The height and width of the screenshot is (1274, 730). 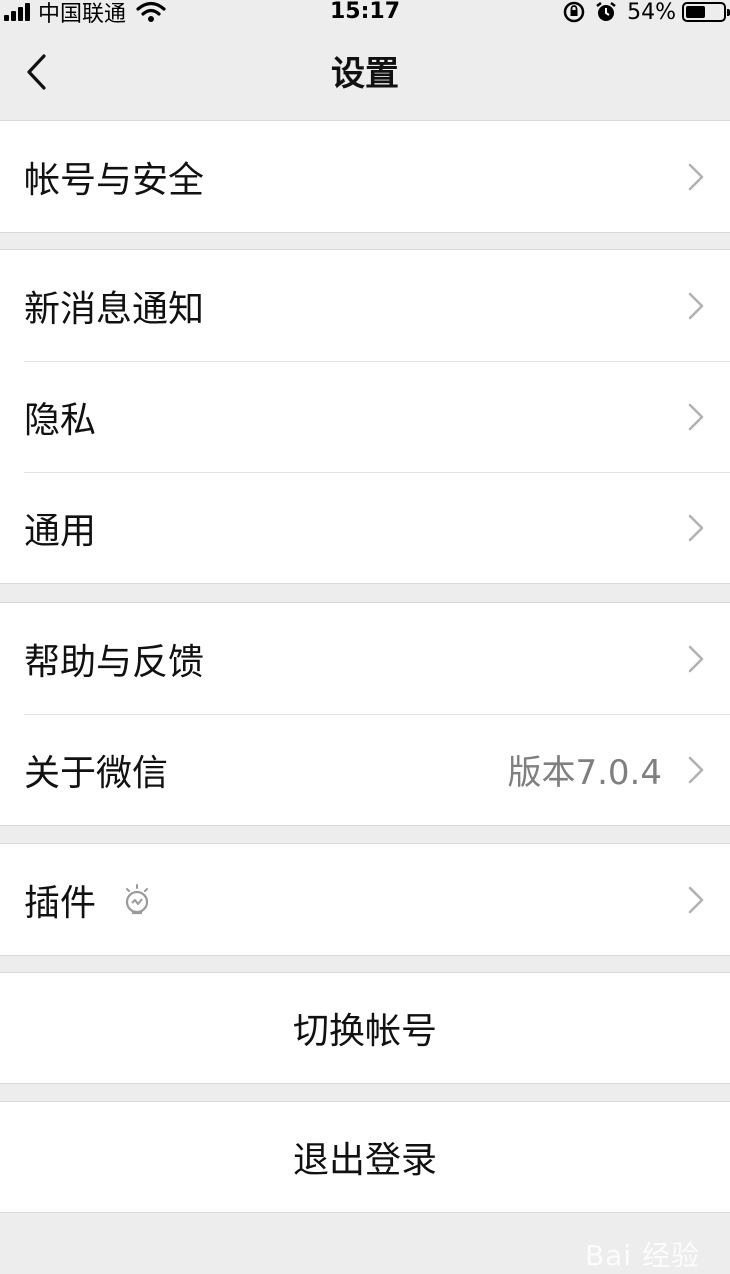 I want to click on logout-label: 退出登录, so click(x=364, y=1160).